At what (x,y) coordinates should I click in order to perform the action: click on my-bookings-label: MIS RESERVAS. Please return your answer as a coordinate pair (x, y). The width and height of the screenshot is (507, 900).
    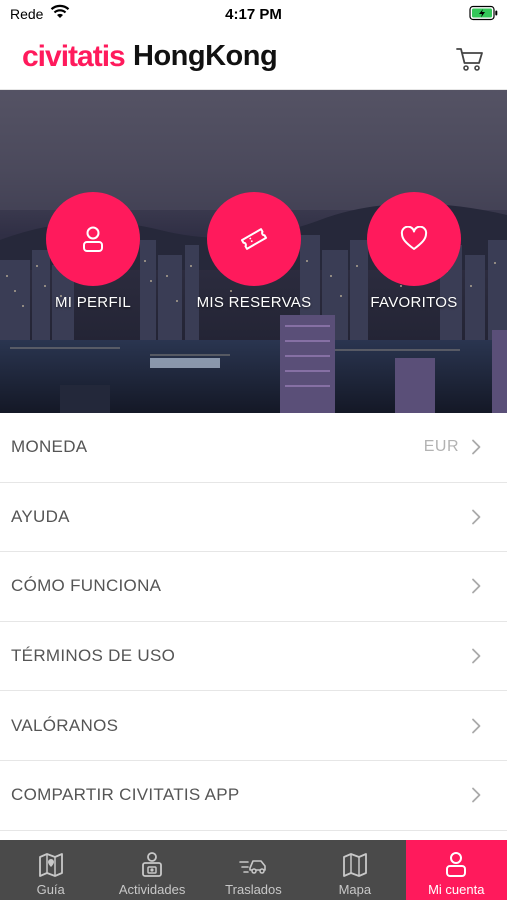
    Looking at the image, I should click on (254, 302).